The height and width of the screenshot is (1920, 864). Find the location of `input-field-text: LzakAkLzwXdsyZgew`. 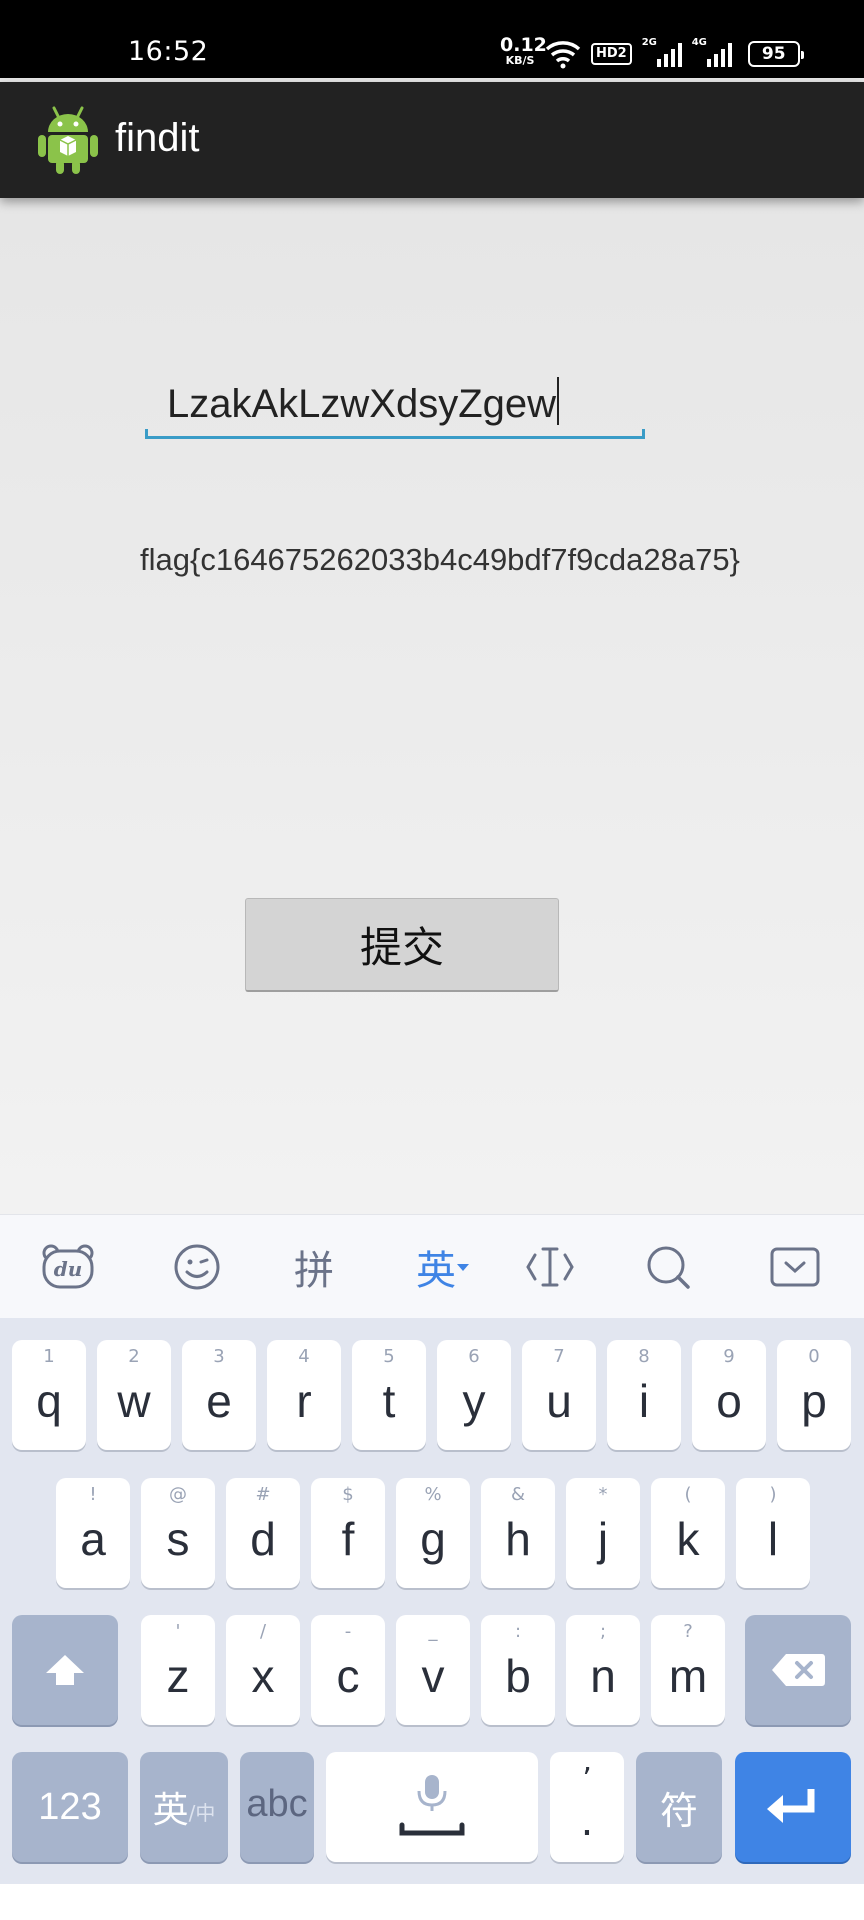

input-field-text: LzakAkLzwXdsyZgew is located at coordinates (363, 402).